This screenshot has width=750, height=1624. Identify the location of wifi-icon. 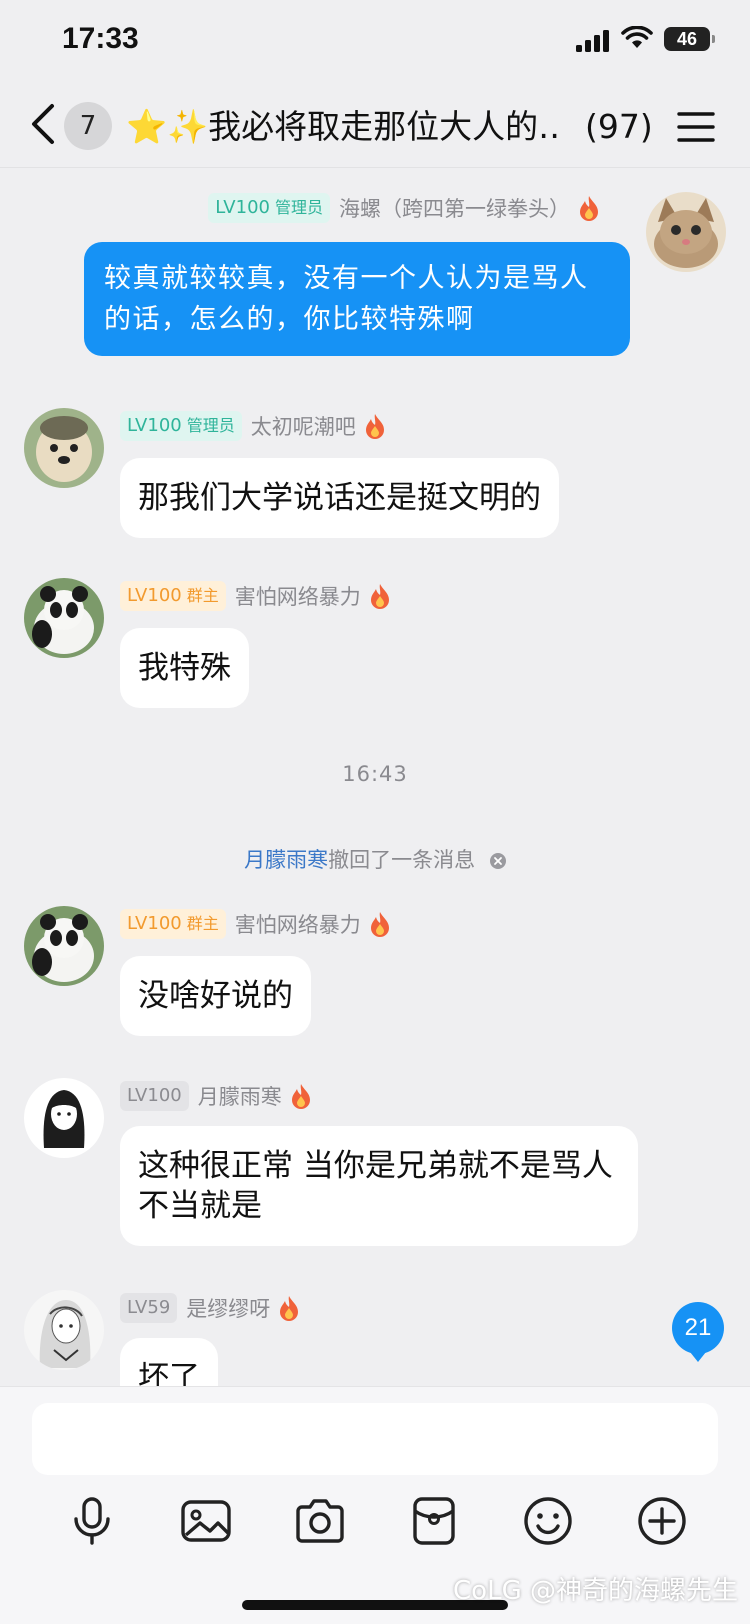
(637, 37).